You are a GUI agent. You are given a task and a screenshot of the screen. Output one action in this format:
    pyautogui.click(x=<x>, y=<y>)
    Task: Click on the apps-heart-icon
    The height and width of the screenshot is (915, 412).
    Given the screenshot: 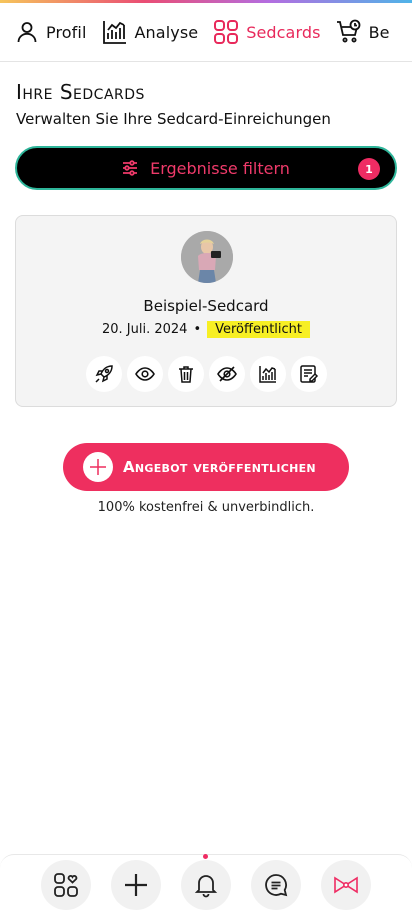 What is the action you would take?
    pyautogui.click(x=66, y=885)
    